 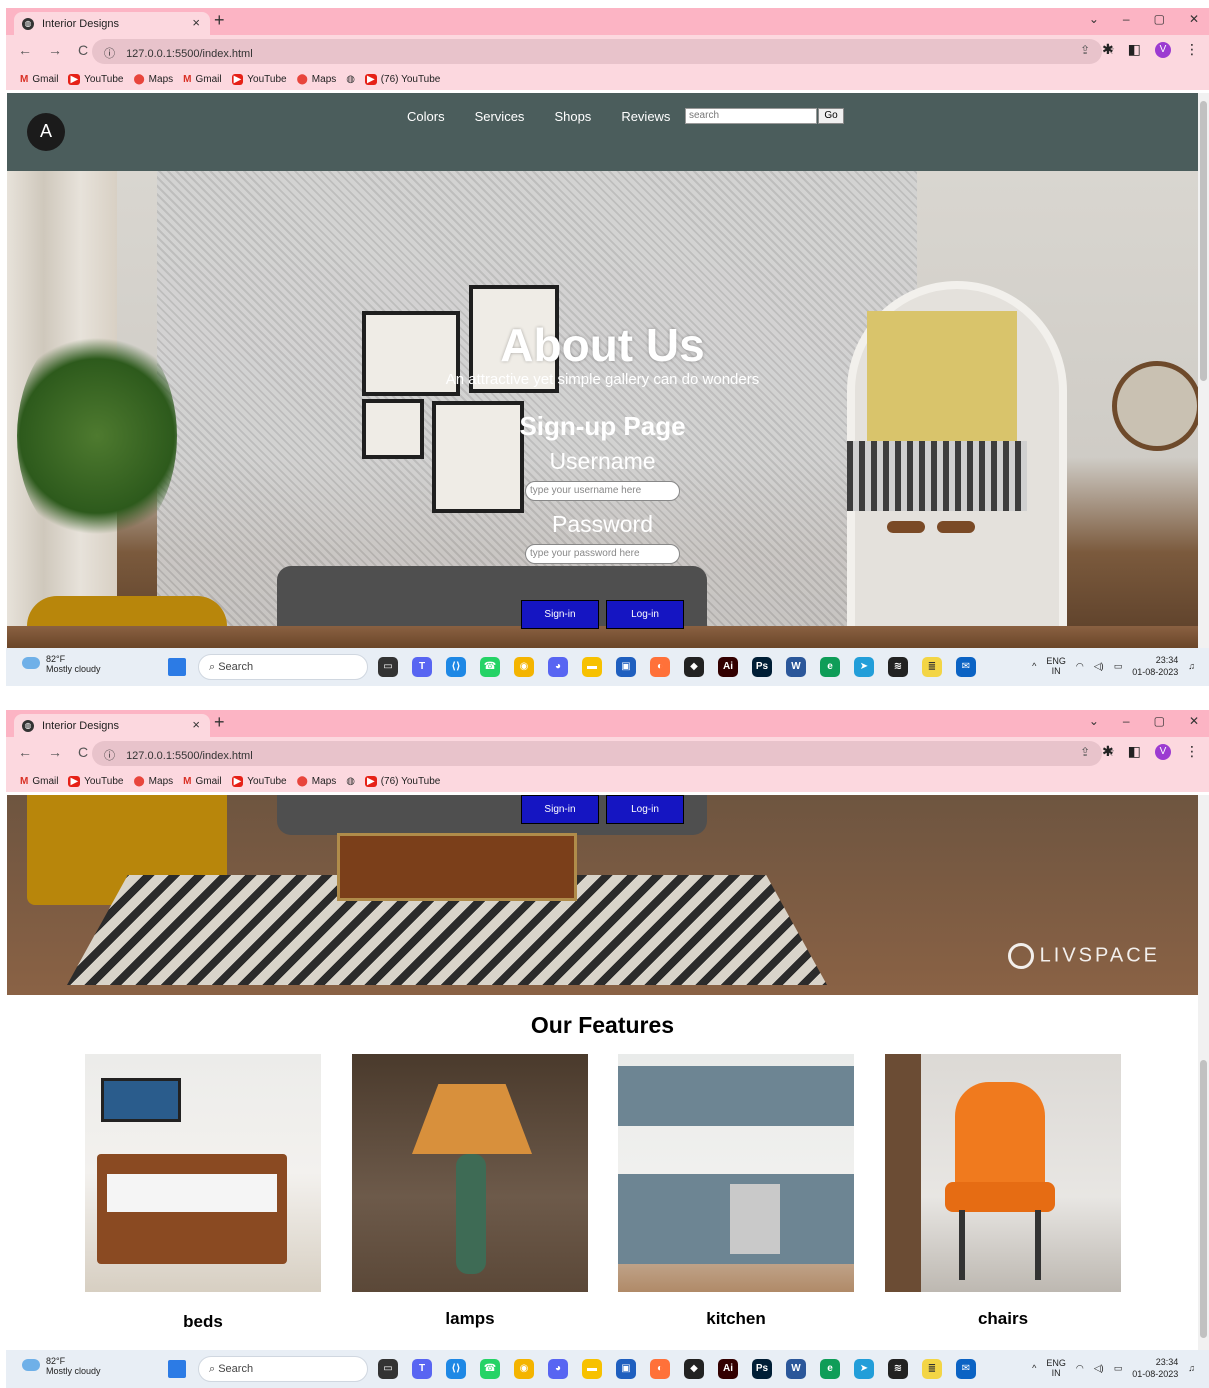 I want to click on nav-services: Services, so click(x=500, y=116).